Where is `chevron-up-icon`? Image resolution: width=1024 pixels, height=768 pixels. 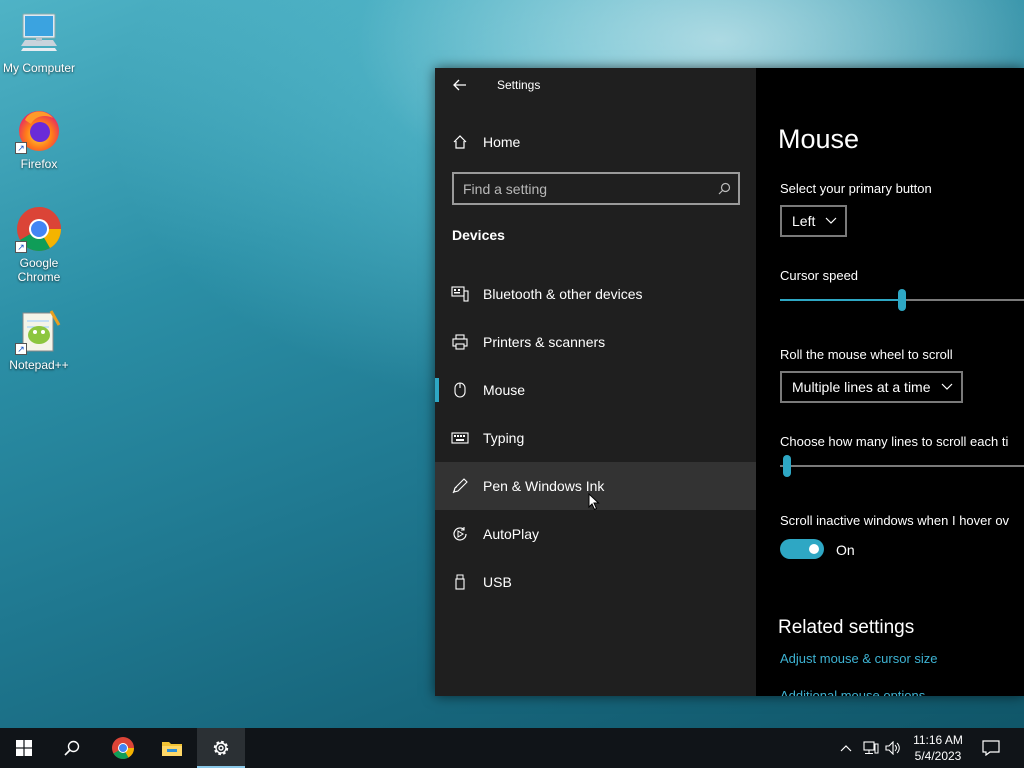 chevron-up-icon is located at coordinates (846, 748).